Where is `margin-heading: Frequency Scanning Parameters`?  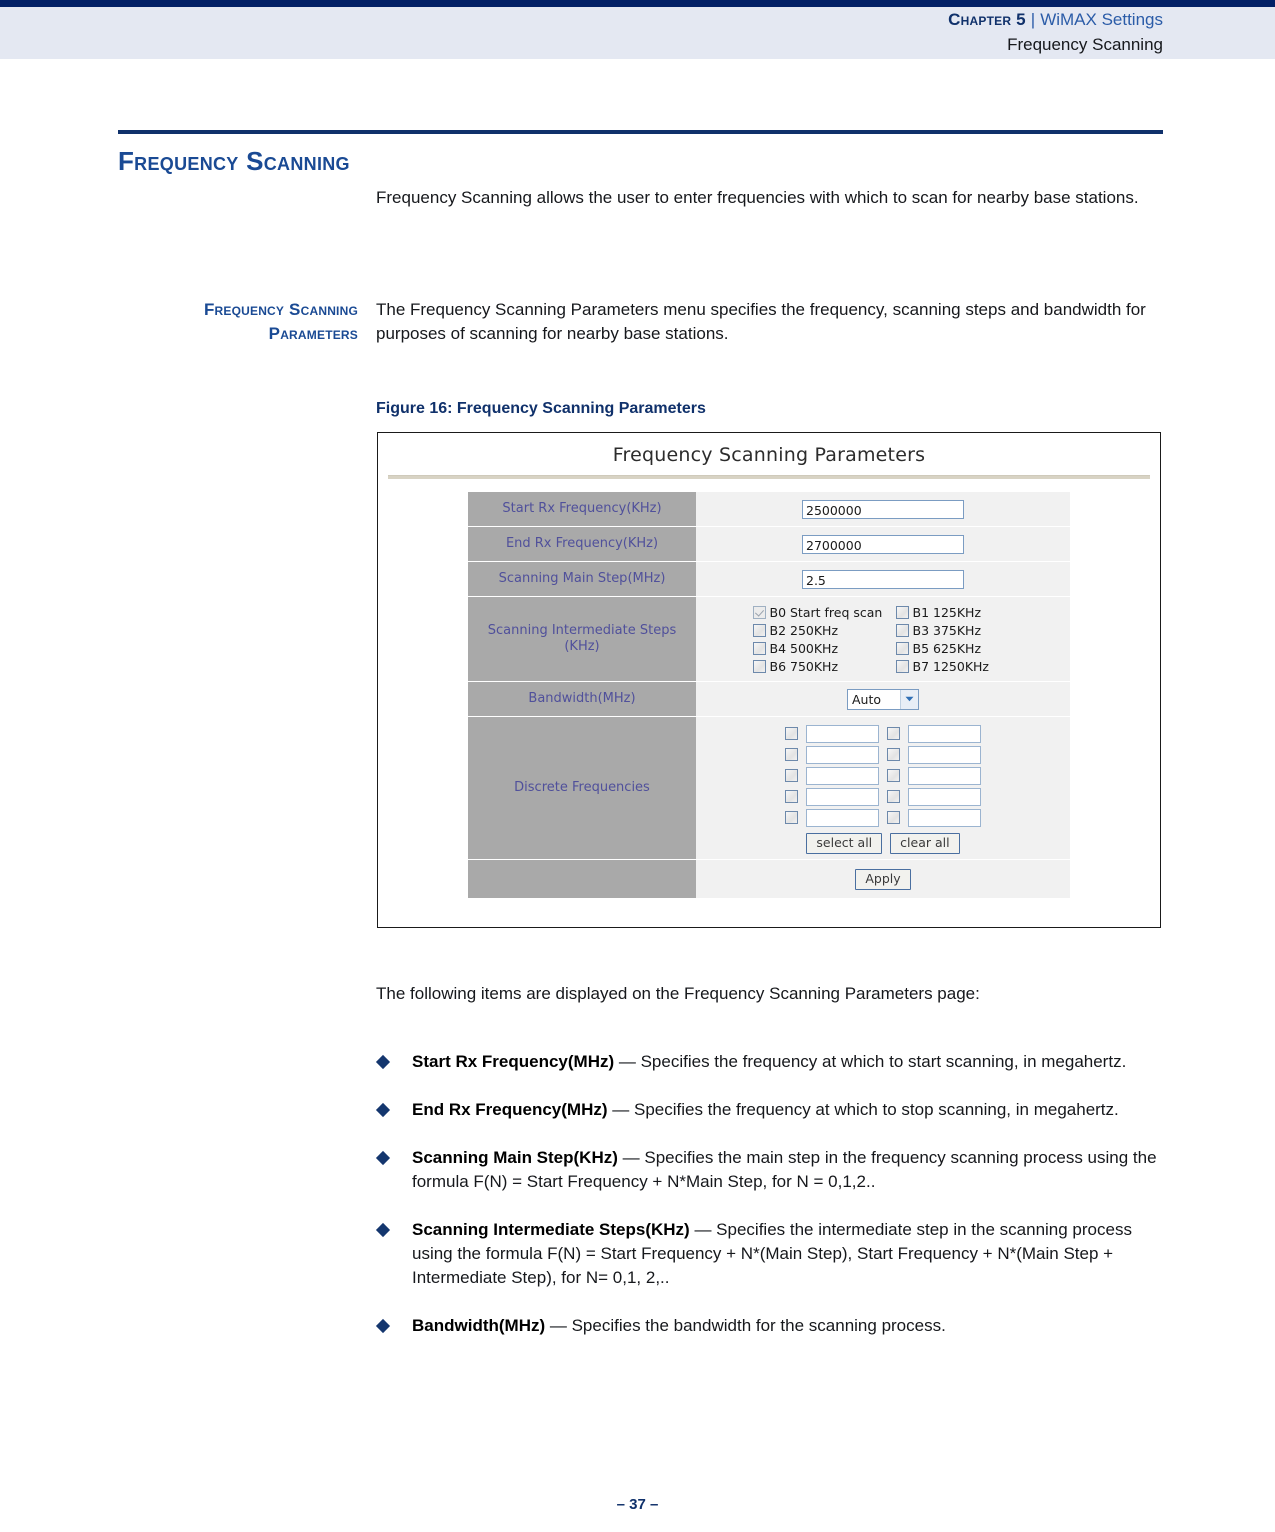
margin-heading: Frequency Scanning Parameters is located at coordinates (280, 321).